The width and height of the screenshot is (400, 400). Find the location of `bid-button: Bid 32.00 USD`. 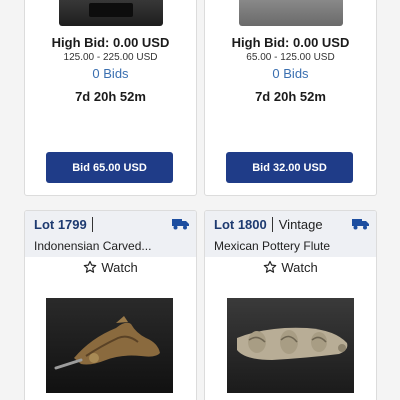

bid-button: Bid 32.00 USD is located at coordinates (289, 167).